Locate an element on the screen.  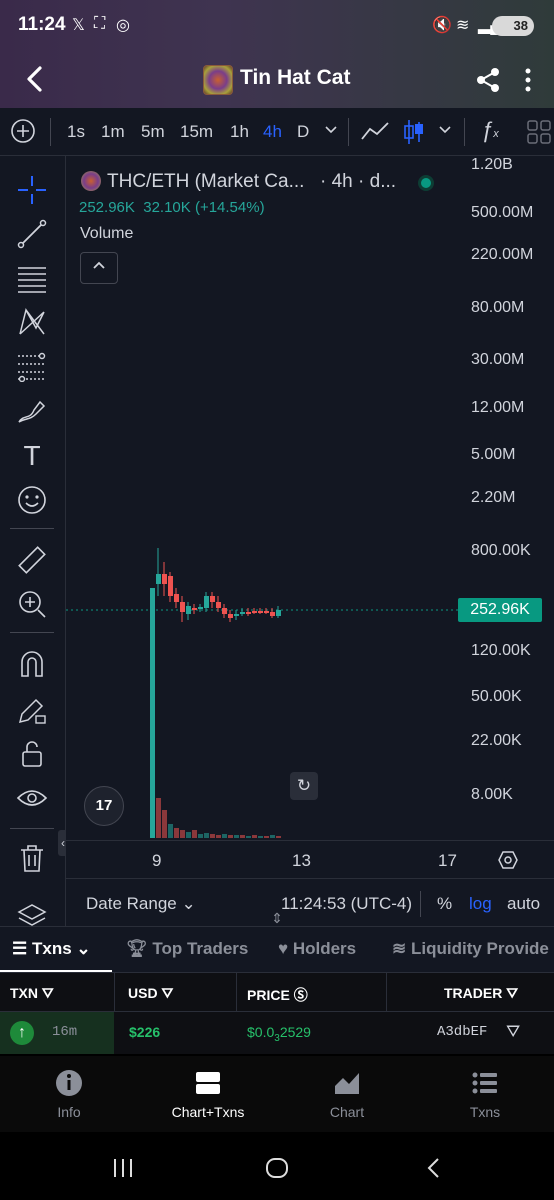
percent-scale-toggle: % is located at coordinates (444, 904).